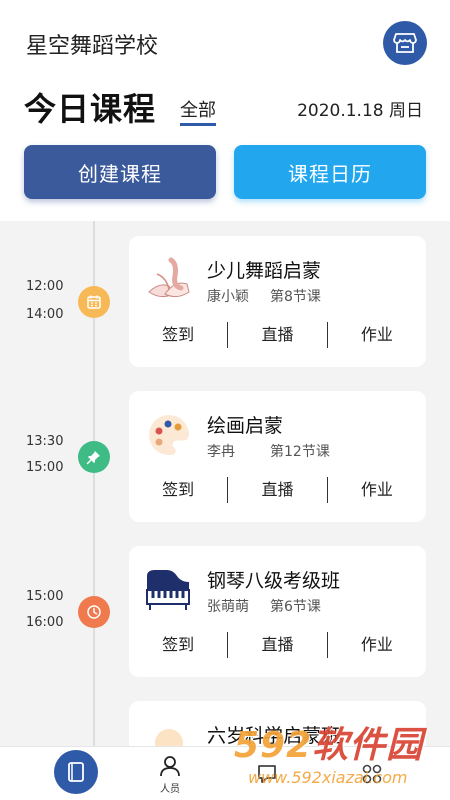 The image size is (450, 800). What do you see at coordinates (170, 765) in the screenshot?
I see `person-icon` at bounding box center [170, 765].